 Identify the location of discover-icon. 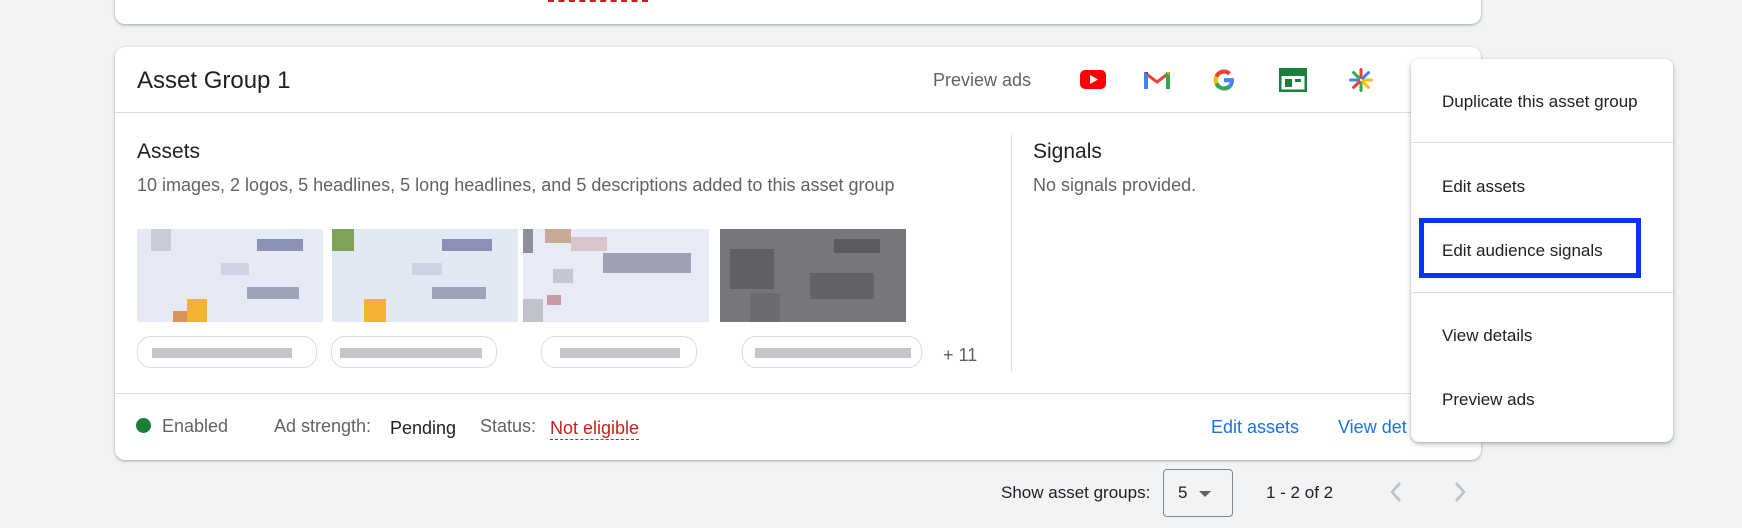
(1361, 80).